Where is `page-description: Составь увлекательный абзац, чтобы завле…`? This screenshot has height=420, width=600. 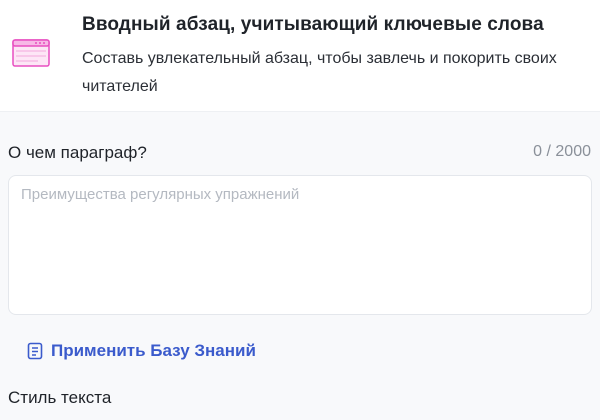
page-description: Составь увлекательный абзац, чтобы завле… is located at coordinates (319, 72).